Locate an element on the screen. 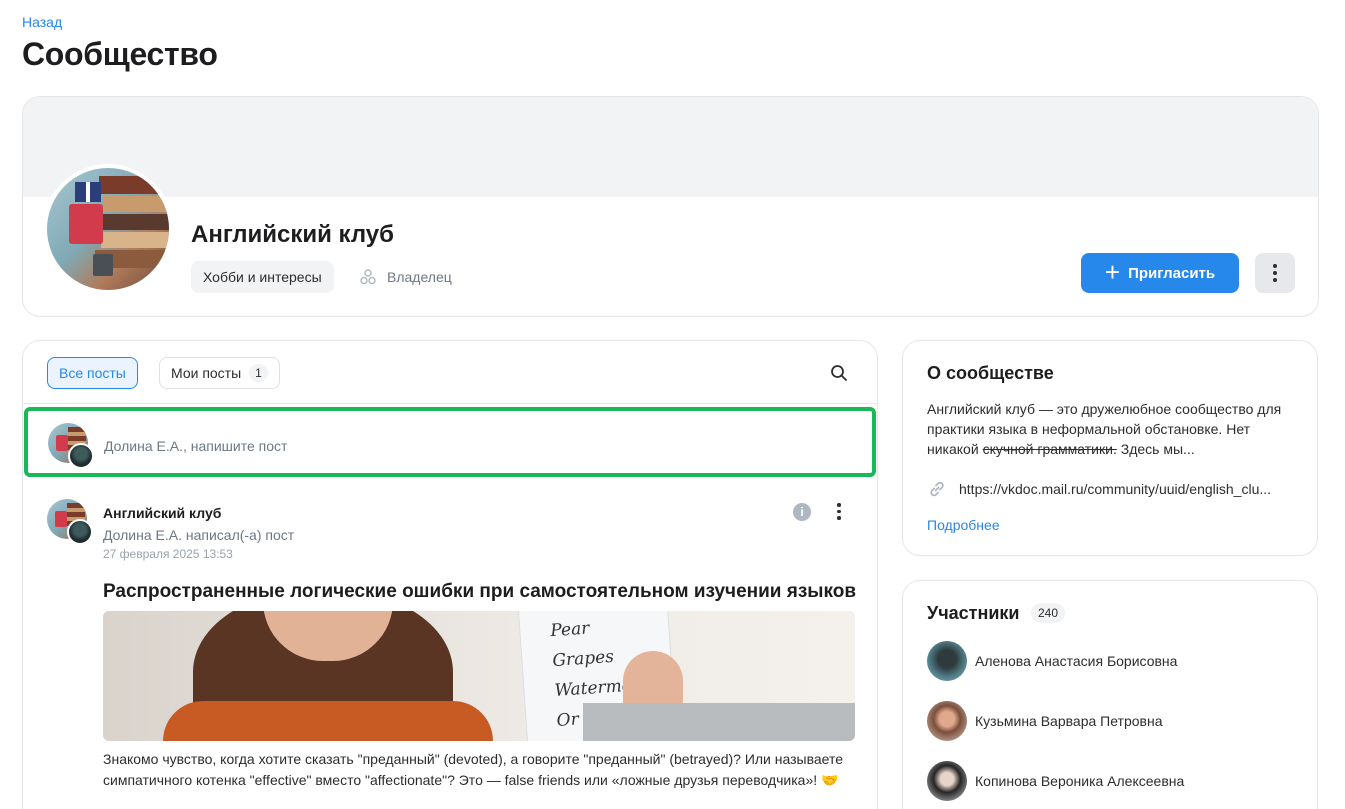 The height and width of the screenshot is (809, 1345). compose-post-box: Долина Е.А., напишите пост is located at coordinates (450, 442).